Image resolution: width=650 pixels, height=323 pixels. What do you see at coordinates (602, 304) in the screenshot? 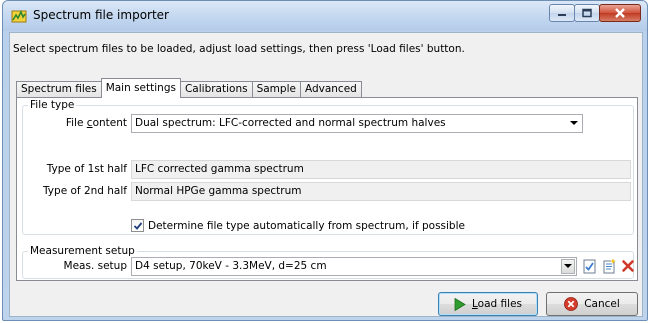
I see `cancel-label: Cancel` at bounding box center [602, 304].